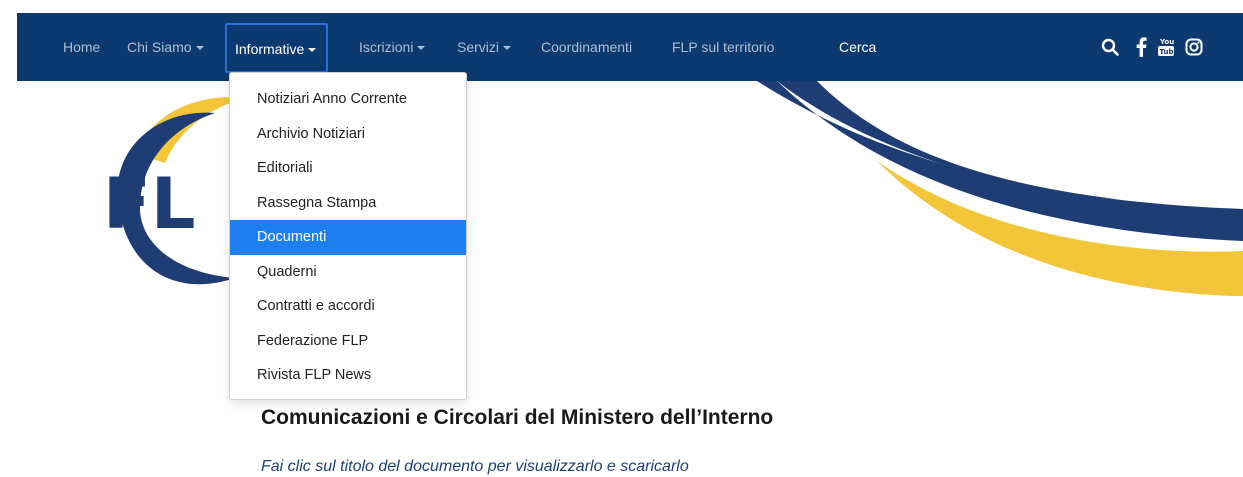 The height and width of the screenshot is (477, 1243). What do you see at coordinates (723, 47) in the screenshot?
I see `nav-flp-sul-territorio: FLP sul territorio` at bounding box center [723, 47].